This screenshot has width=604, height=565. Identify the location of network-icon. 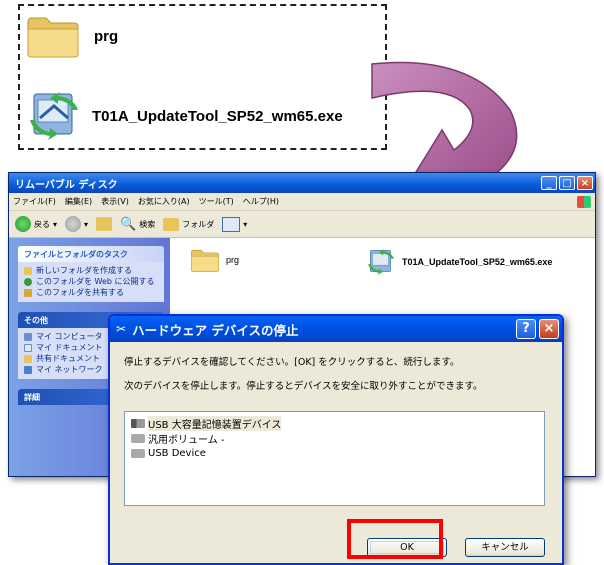
(28, 369).